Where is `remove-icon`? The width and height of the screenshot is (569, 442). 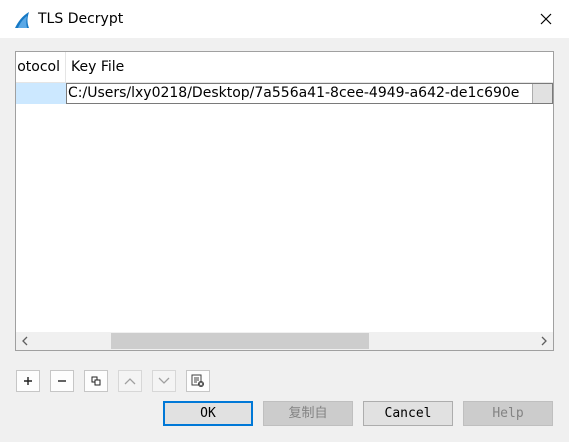
remove-icon is located at coordinates (62, 381).